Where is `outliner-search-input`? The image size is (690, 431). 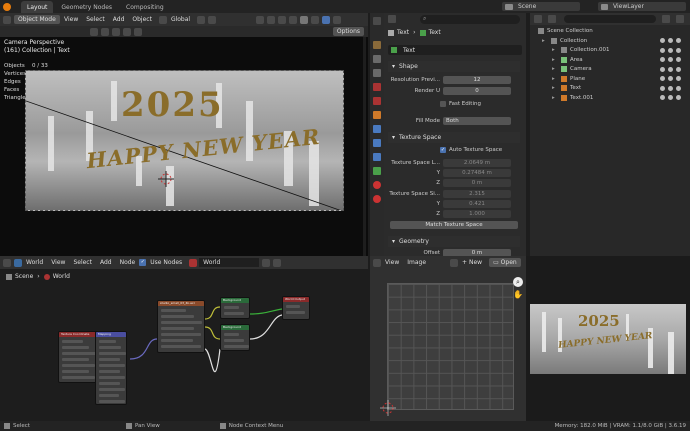 outliner-search-input is located at coordinates (610, 19).